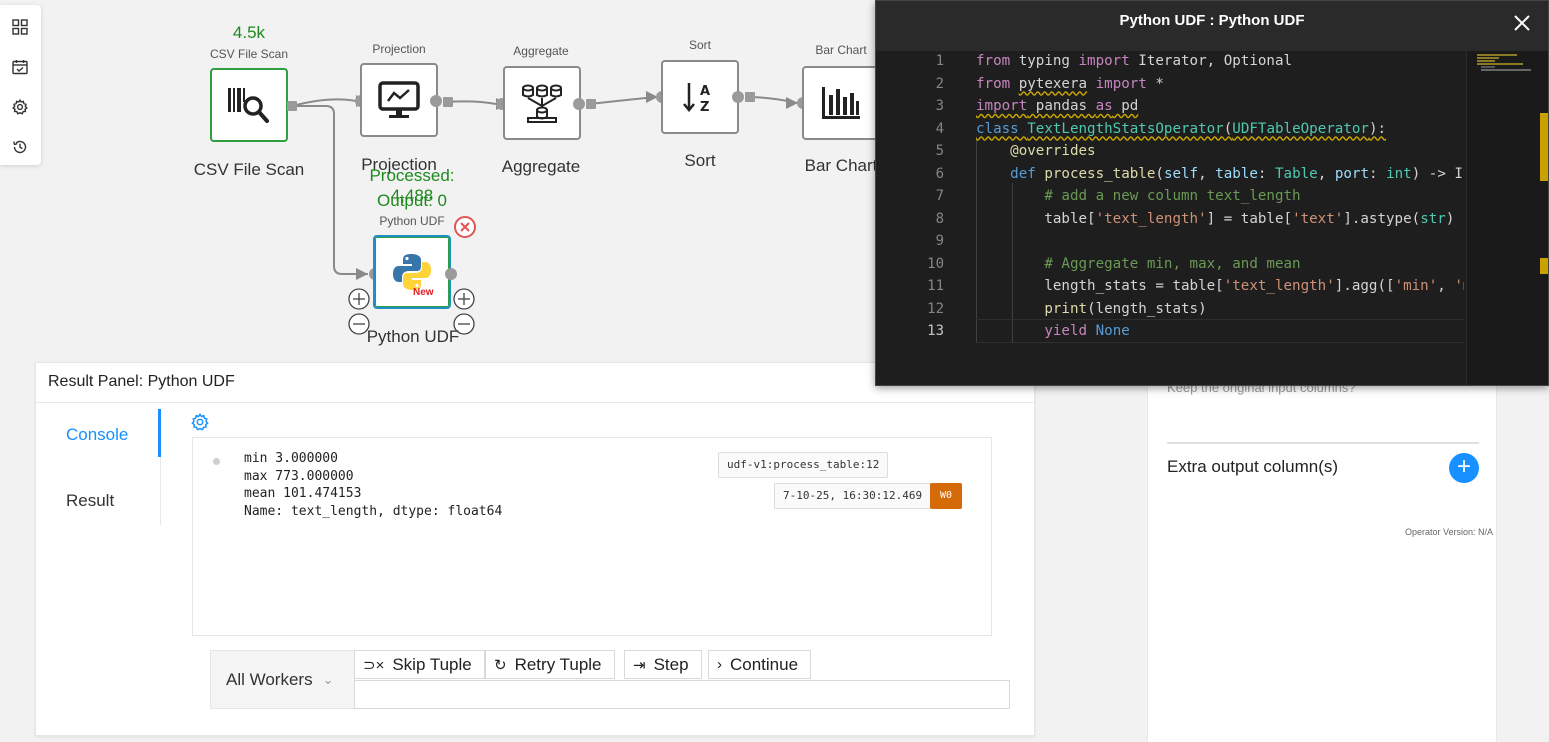  I want to click on editor-scroll-marker, so click(1544, 266).